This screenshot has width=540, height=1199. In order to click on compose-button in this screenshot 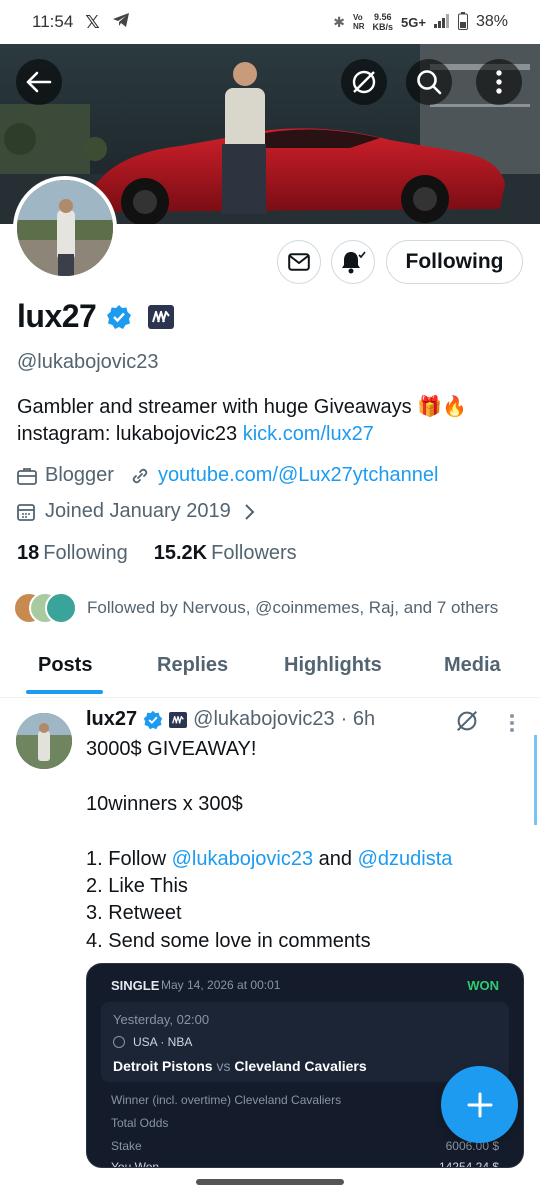, I will do `click(479, 1104)`.